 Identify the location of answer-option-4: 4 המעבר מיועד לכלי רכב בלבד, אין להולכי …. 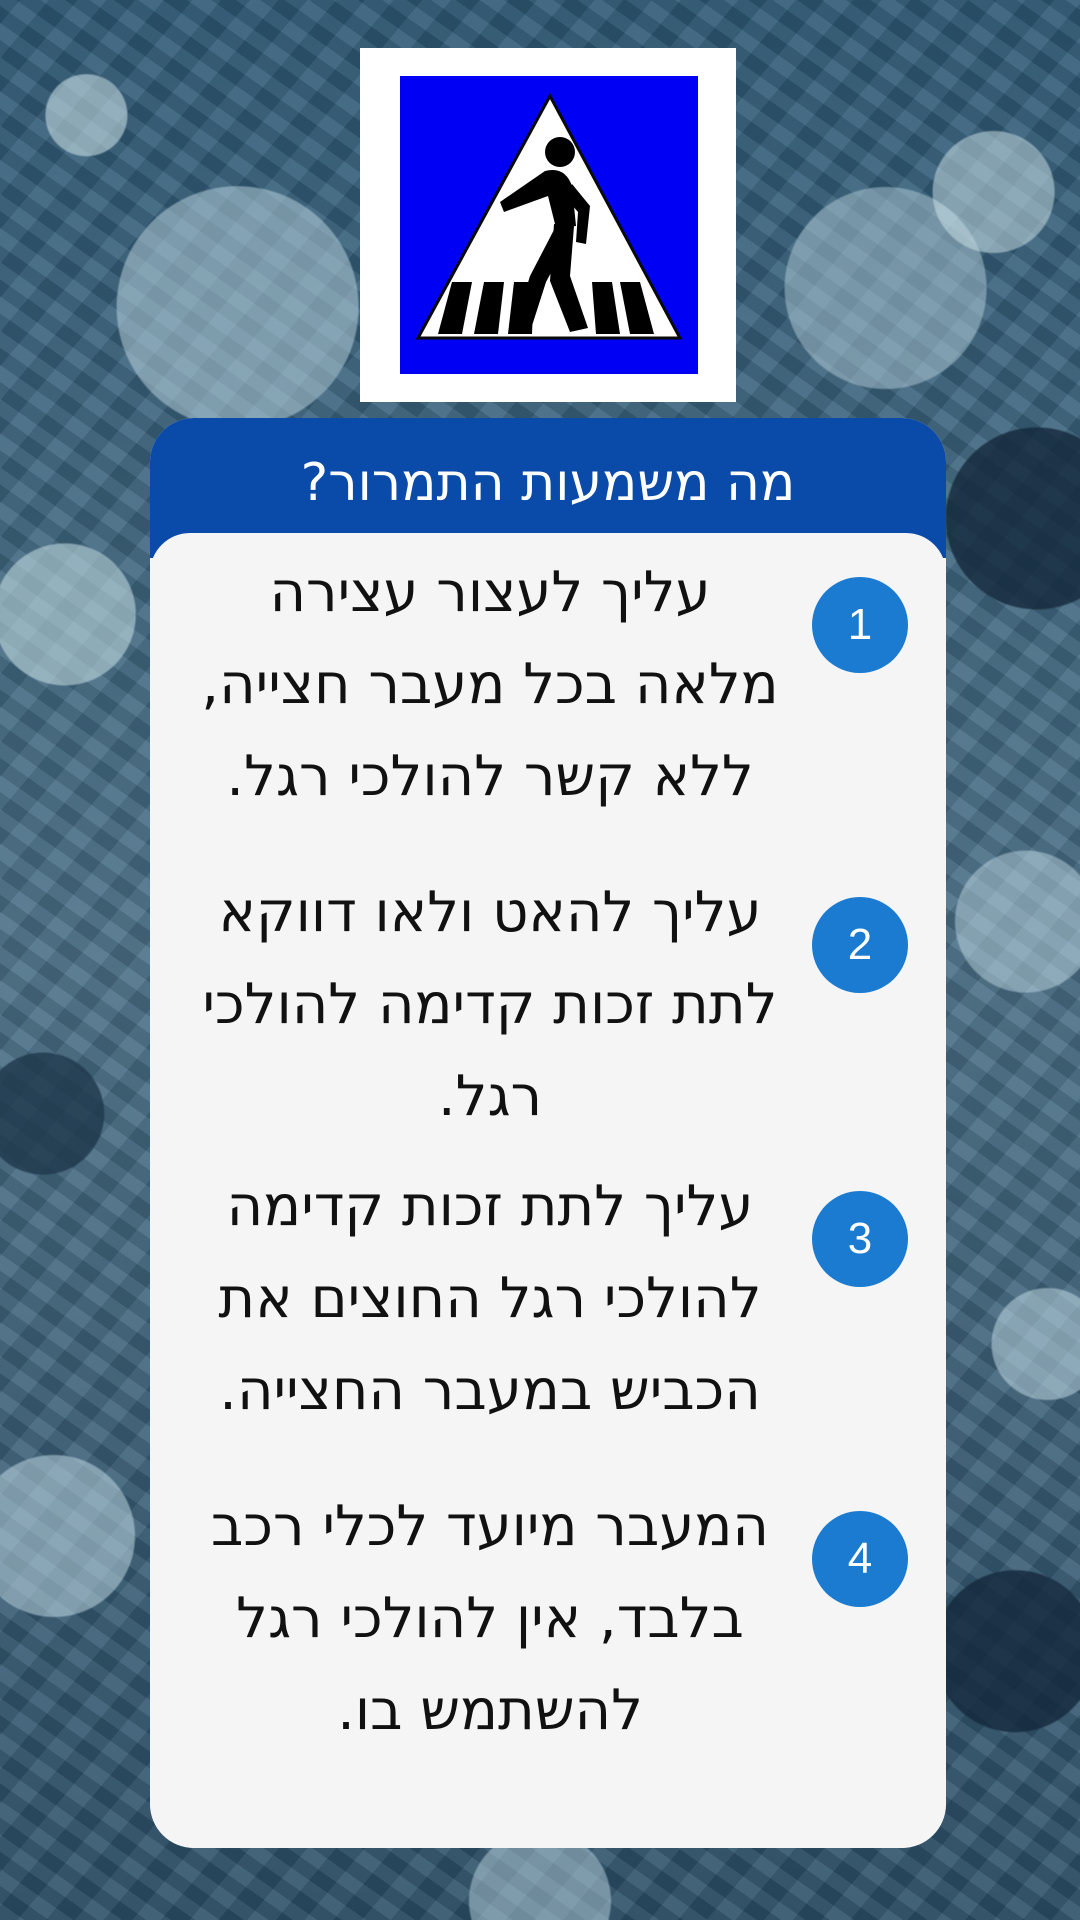
(548, 1631).